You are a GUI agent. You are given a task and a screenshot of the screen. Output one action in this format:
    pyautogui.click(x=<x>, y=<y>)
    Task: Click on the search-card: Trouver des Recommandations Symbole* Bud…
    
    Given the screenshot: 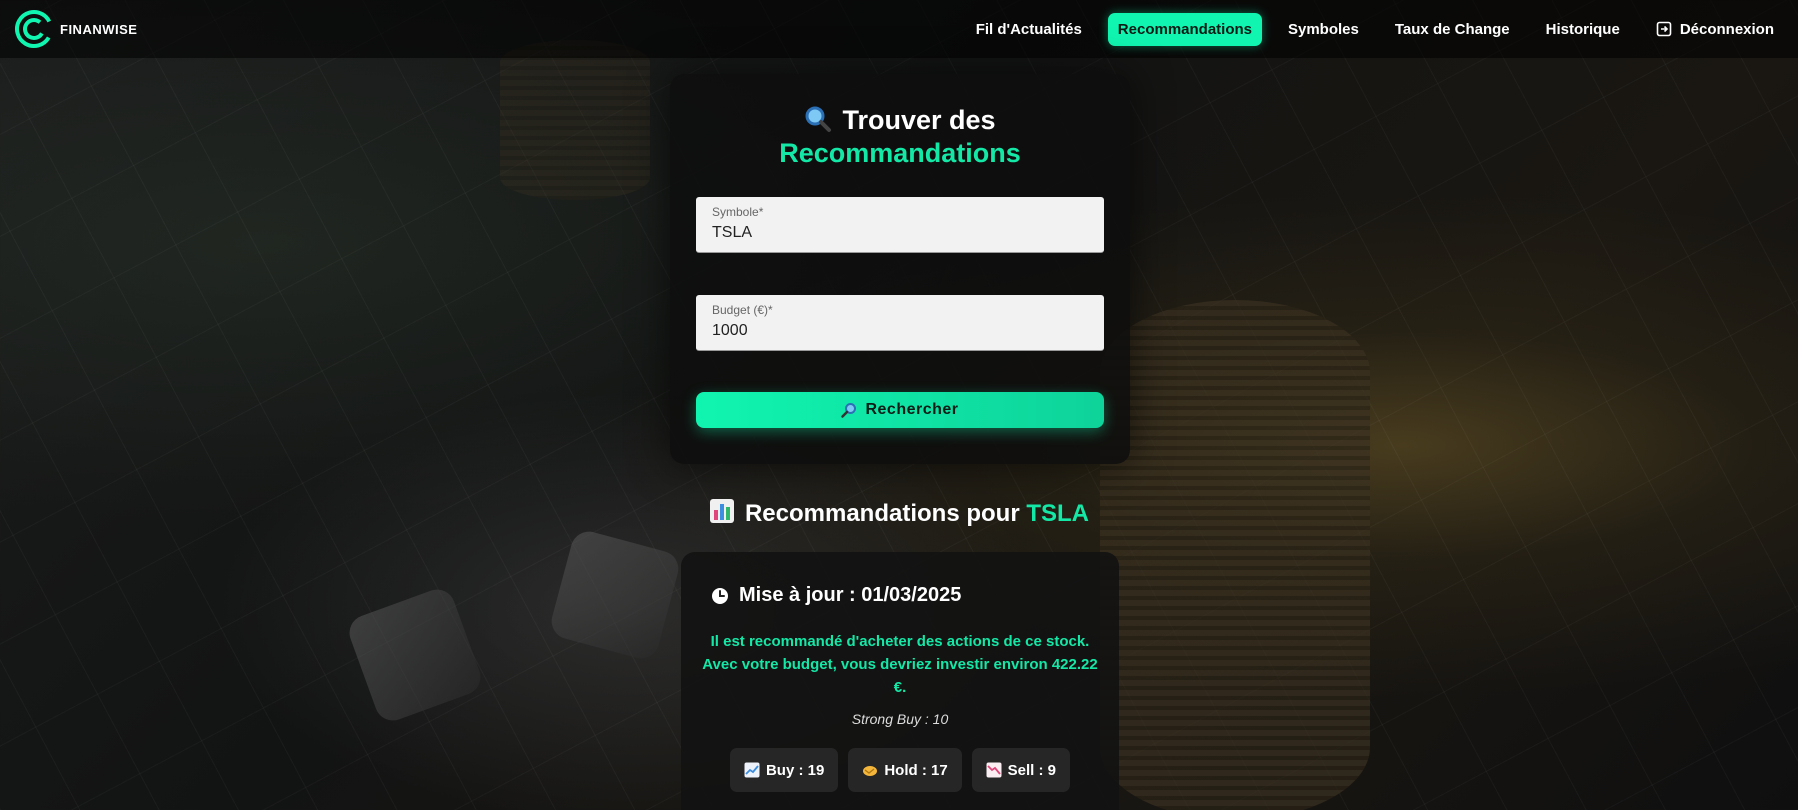 What is the action you would take?
    pyautogui.click(x=900, y=269)
    